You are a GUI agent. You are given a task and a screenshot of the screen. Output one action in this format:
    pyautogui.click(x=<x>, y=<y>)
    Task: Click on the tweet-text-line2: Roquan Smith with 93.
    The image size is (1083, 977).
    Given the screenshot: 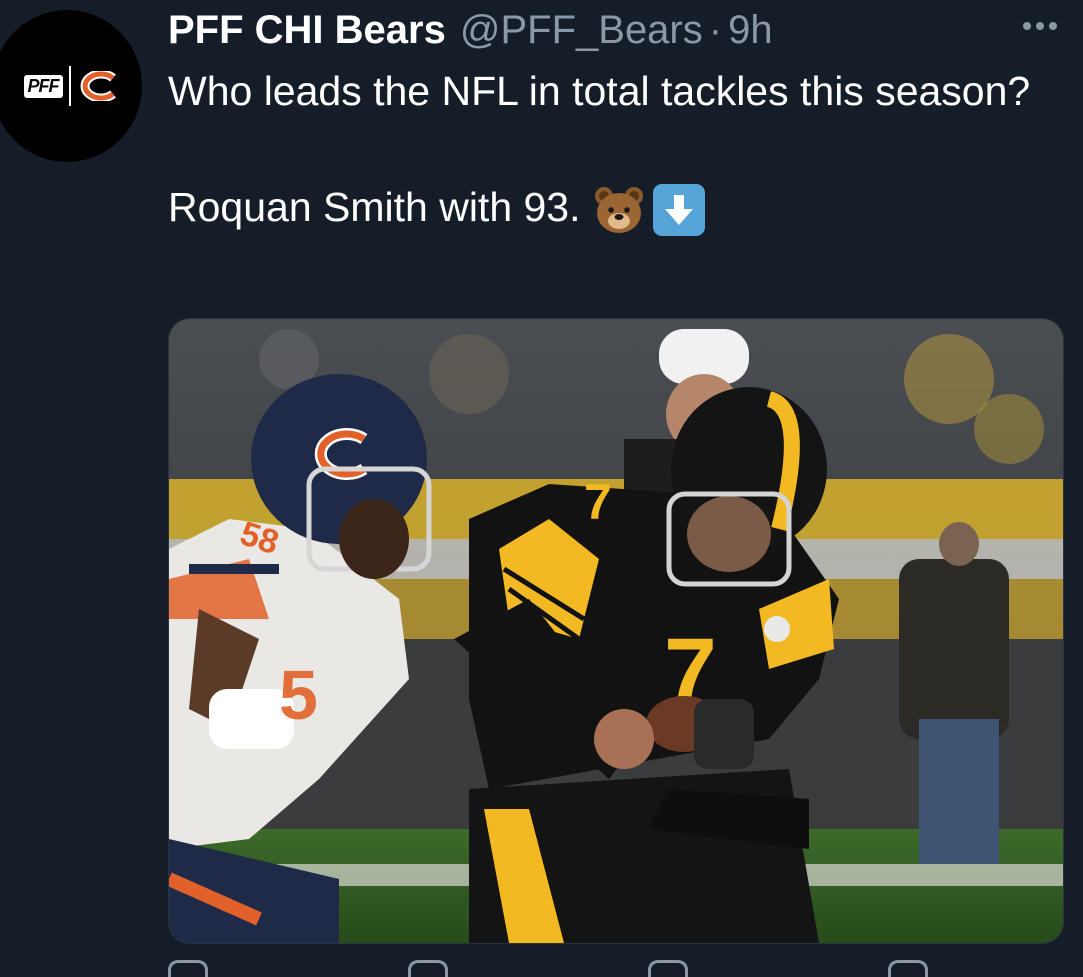 What is the action you would take?
    pyautogui.click(x=374, y=207)
    